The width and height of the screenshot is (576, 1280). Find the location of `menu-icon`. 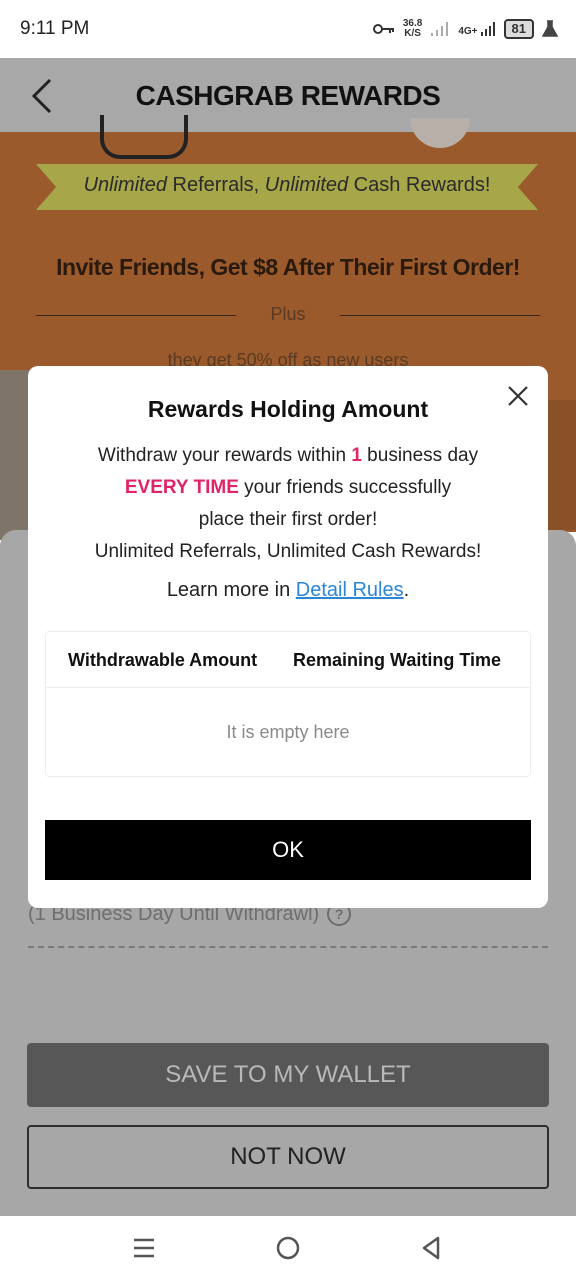

menu-icon is located at coordinates (144, 1248).